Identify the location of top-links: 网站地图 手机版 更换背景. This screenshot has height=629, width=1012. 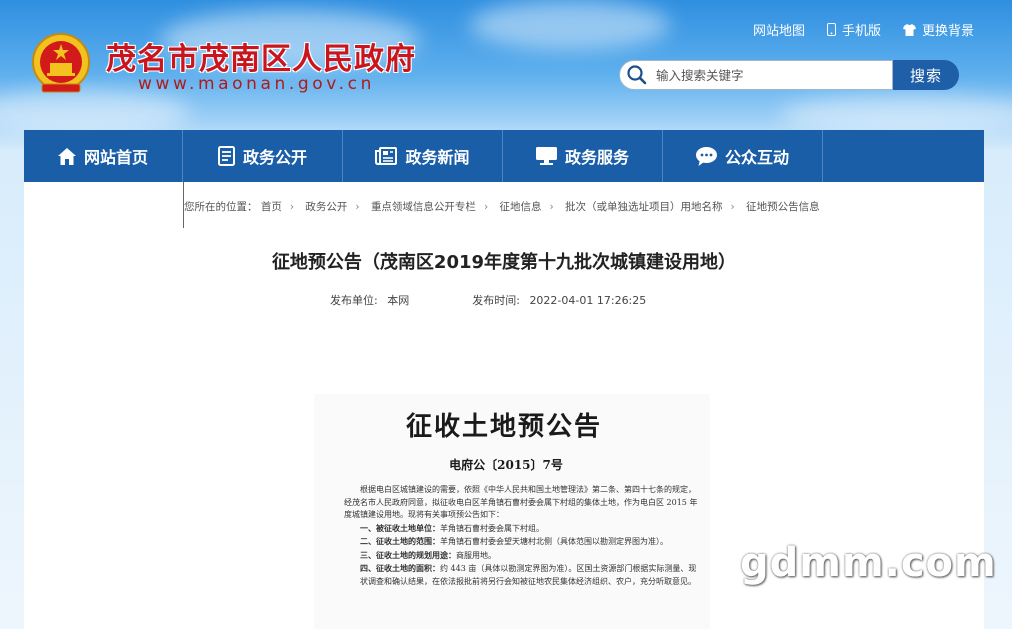
(863, 29).